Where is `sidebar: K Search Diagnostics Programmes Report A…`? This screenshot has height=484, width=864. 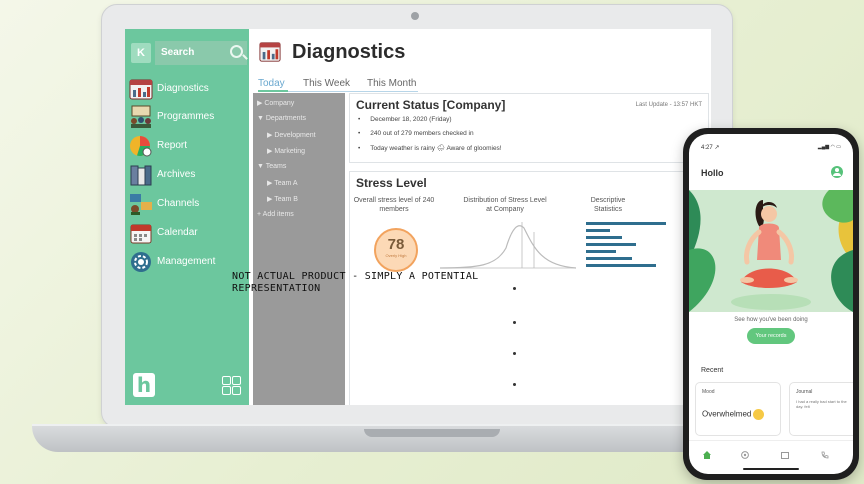 sidebar: K Search Diagnostics Programmes Report A… is located at coordinates (187, 217).